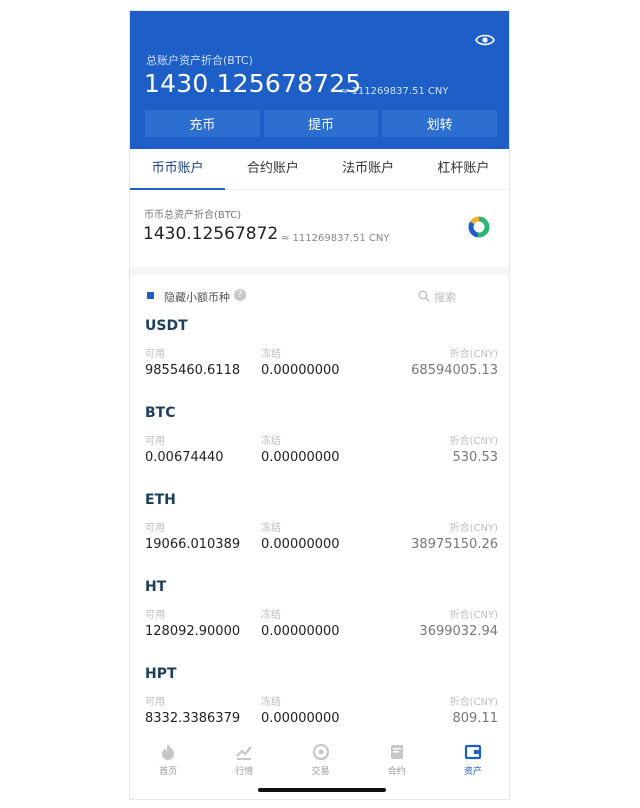 The width and height of the screenshot is (640, 808). Describe the element at coordinates (396, 752) in the screenshot. I see `contract-icon` at that location.